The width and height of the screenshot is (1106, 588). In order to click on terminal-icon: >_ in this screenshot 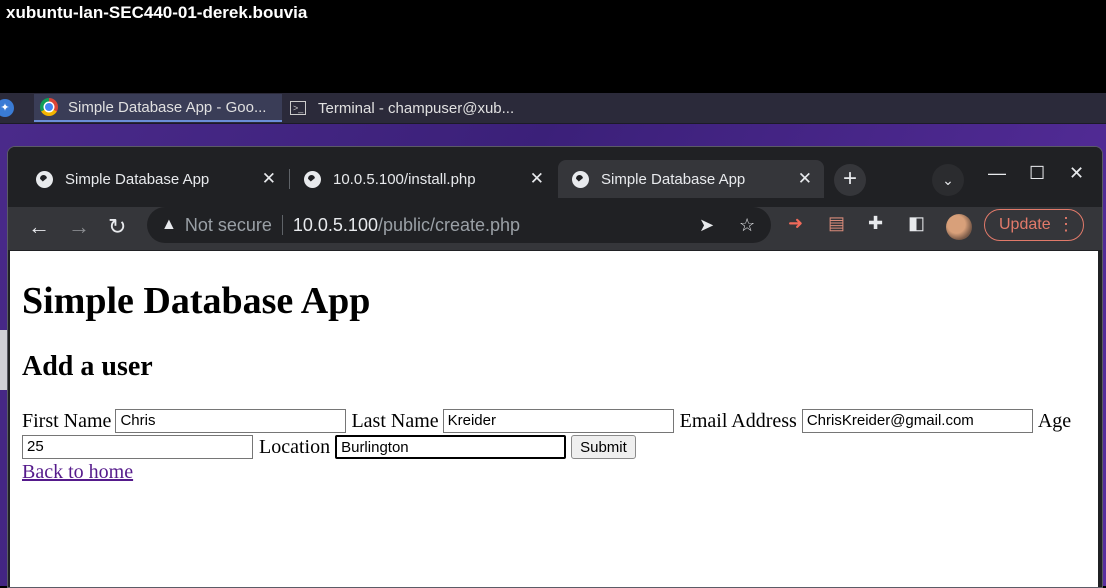, I will do `click(298, 108)`.